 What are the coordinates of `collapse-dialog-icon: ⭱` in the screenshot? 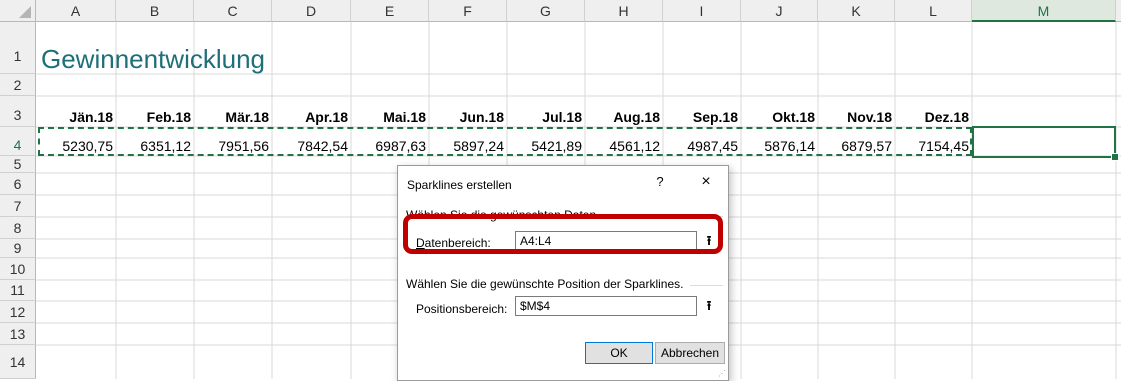 It's located at (709, 306).